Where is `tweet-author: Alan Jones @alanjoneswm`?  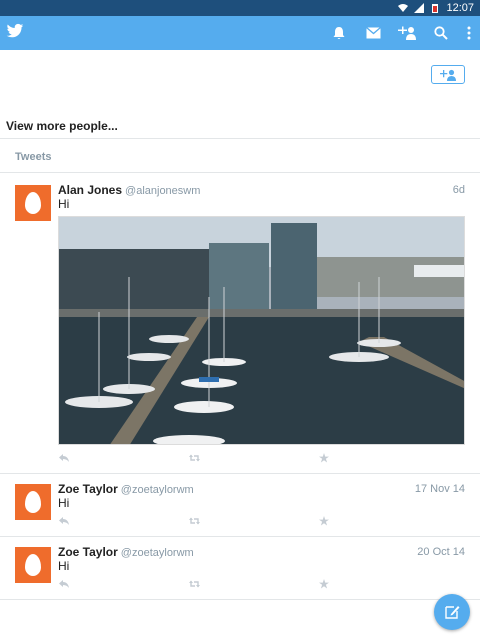 tweet-author: Alan Jones @alanjoneswm is located at coordinates (129, 190).